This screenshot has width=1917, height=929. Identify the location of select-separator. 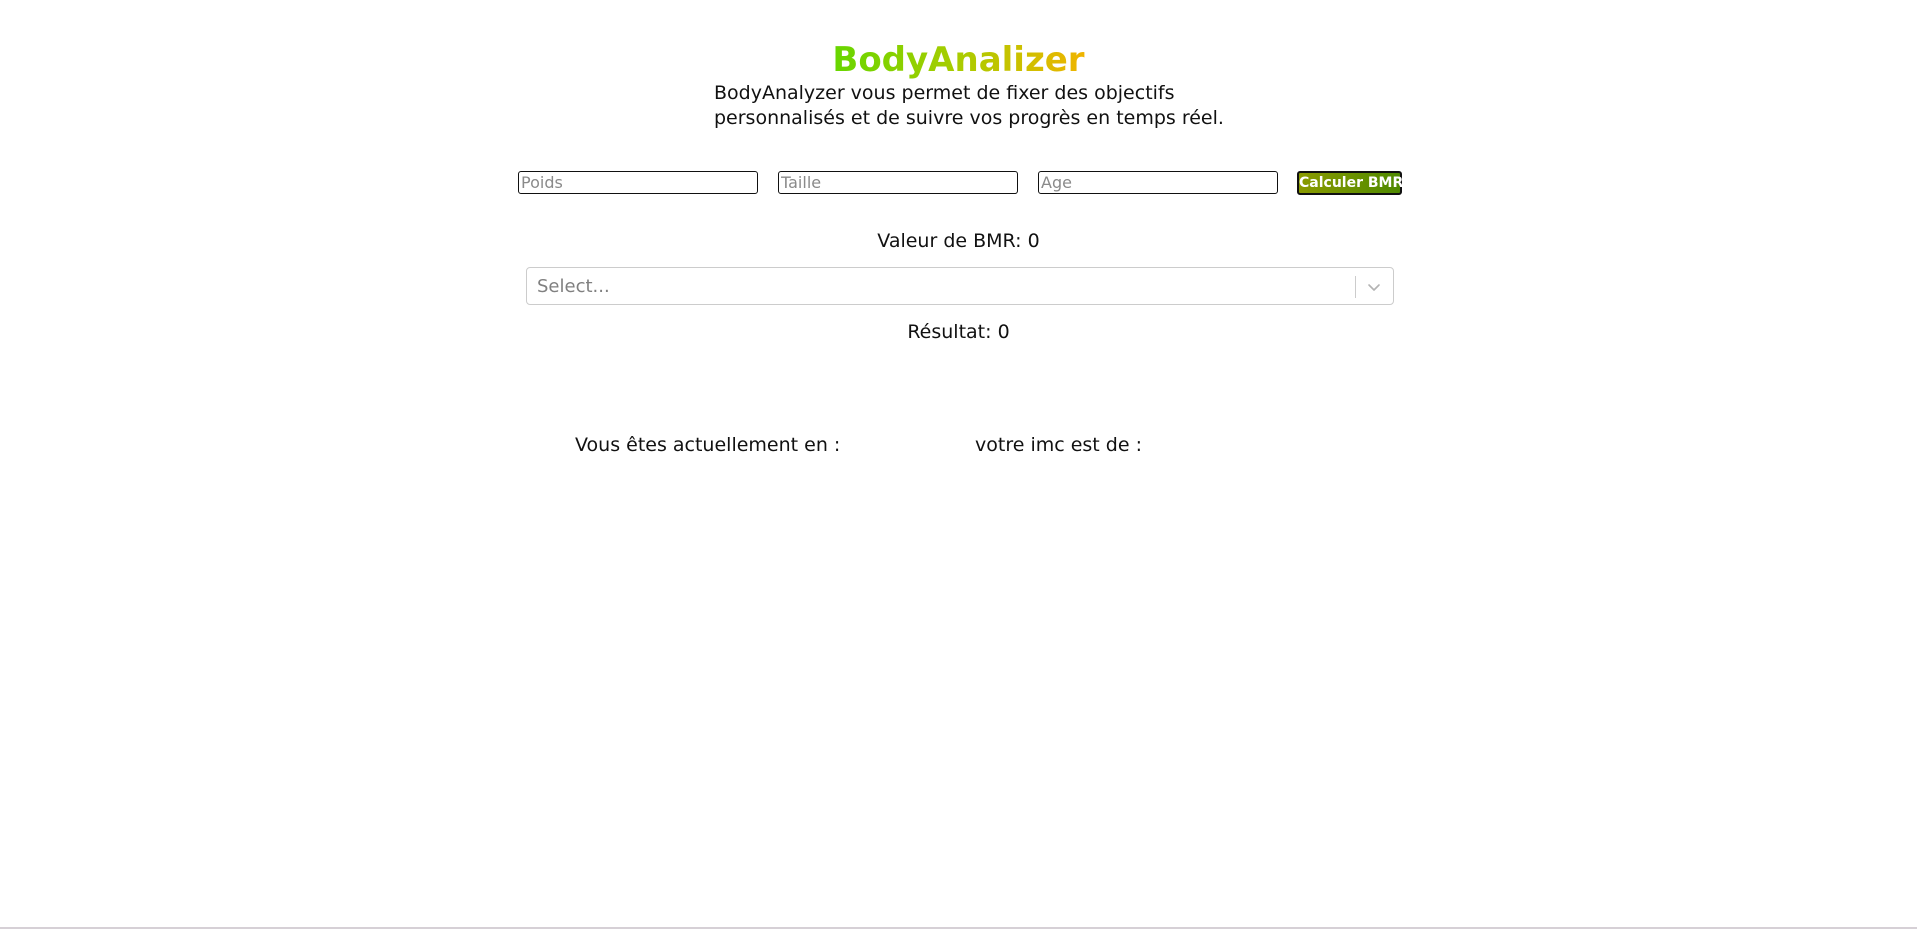
(1355, 287).